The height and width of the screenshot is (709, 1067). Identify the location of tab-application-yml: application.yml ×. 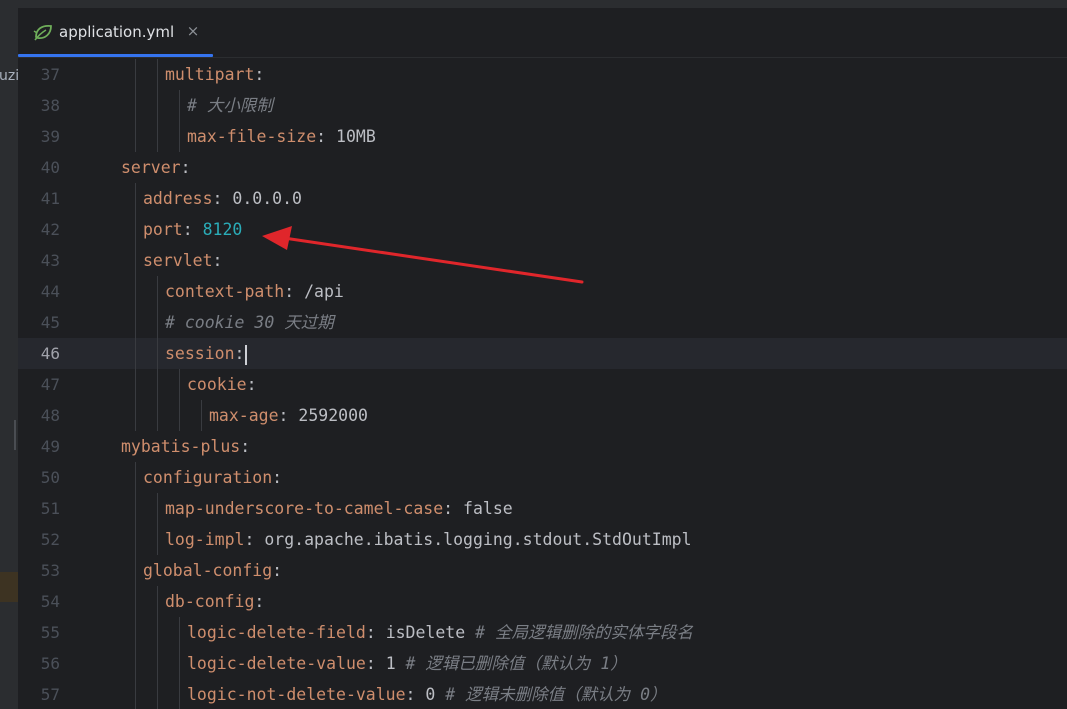
(115, 32).